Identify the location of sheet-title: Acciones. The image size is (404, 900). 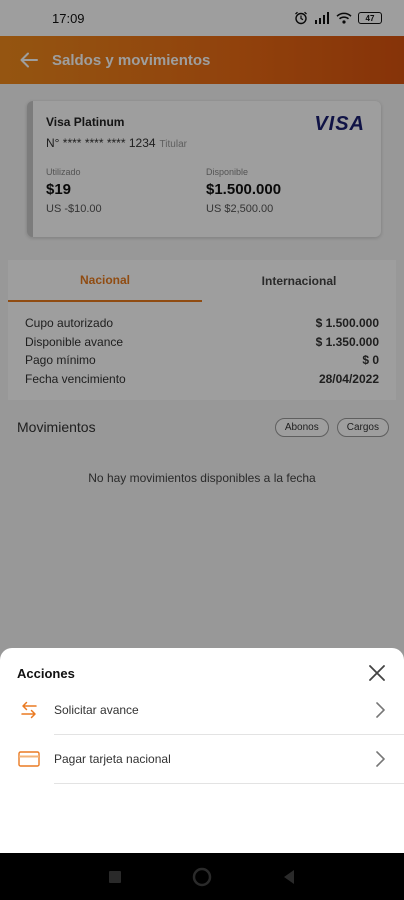
(46, 673).